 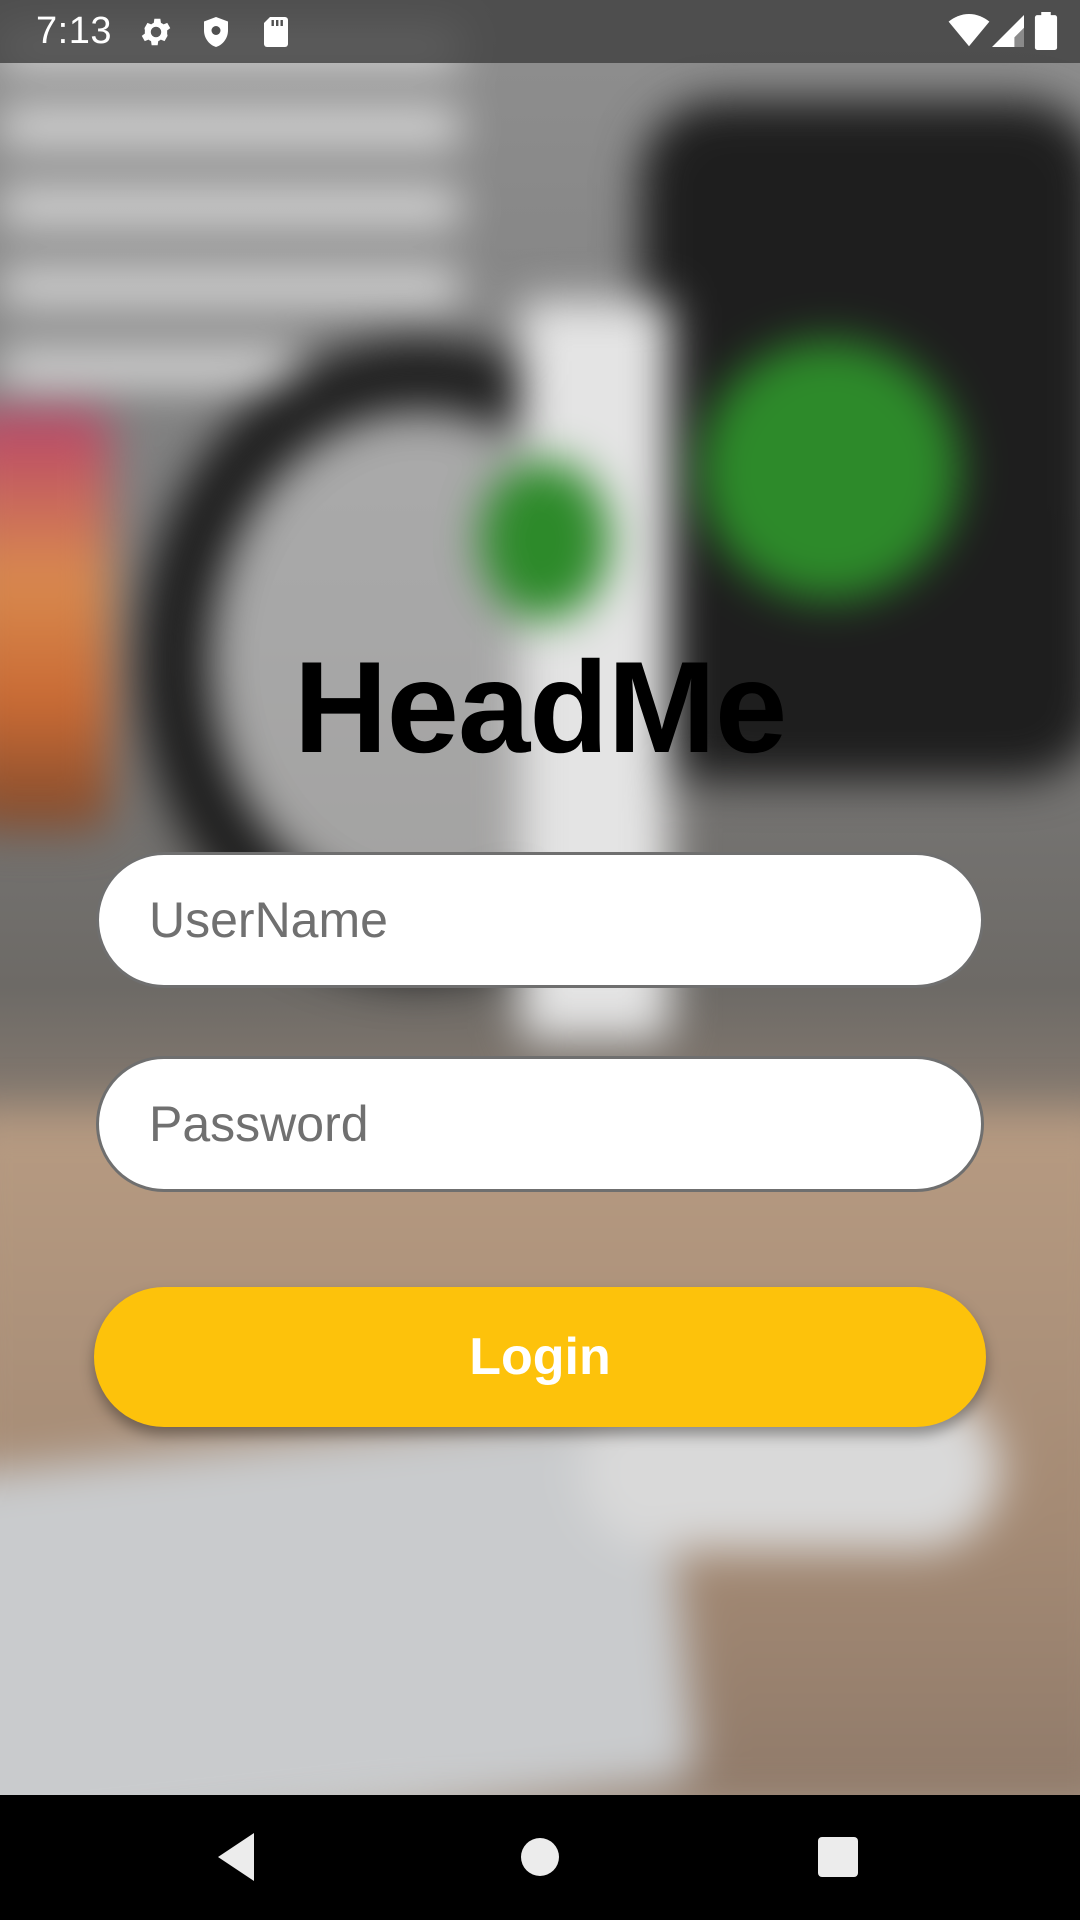 I want to click on navigation-bar, so click(x=540, y=1857).